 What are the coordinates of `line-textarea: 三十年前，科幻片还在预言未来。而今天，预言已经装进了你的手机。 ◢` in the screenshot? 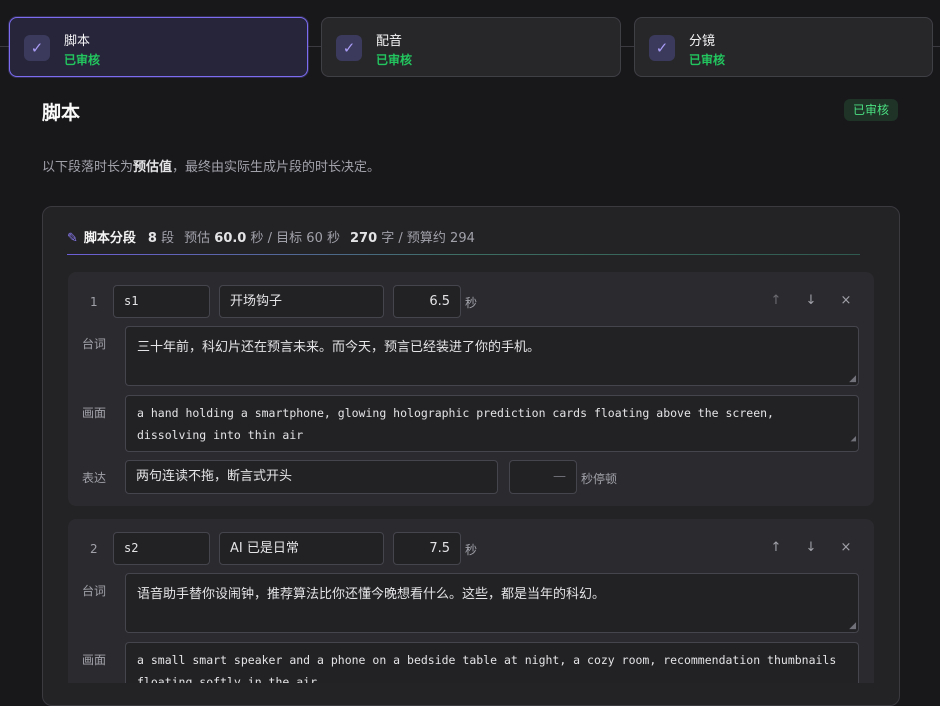 It's located at (492, 356).